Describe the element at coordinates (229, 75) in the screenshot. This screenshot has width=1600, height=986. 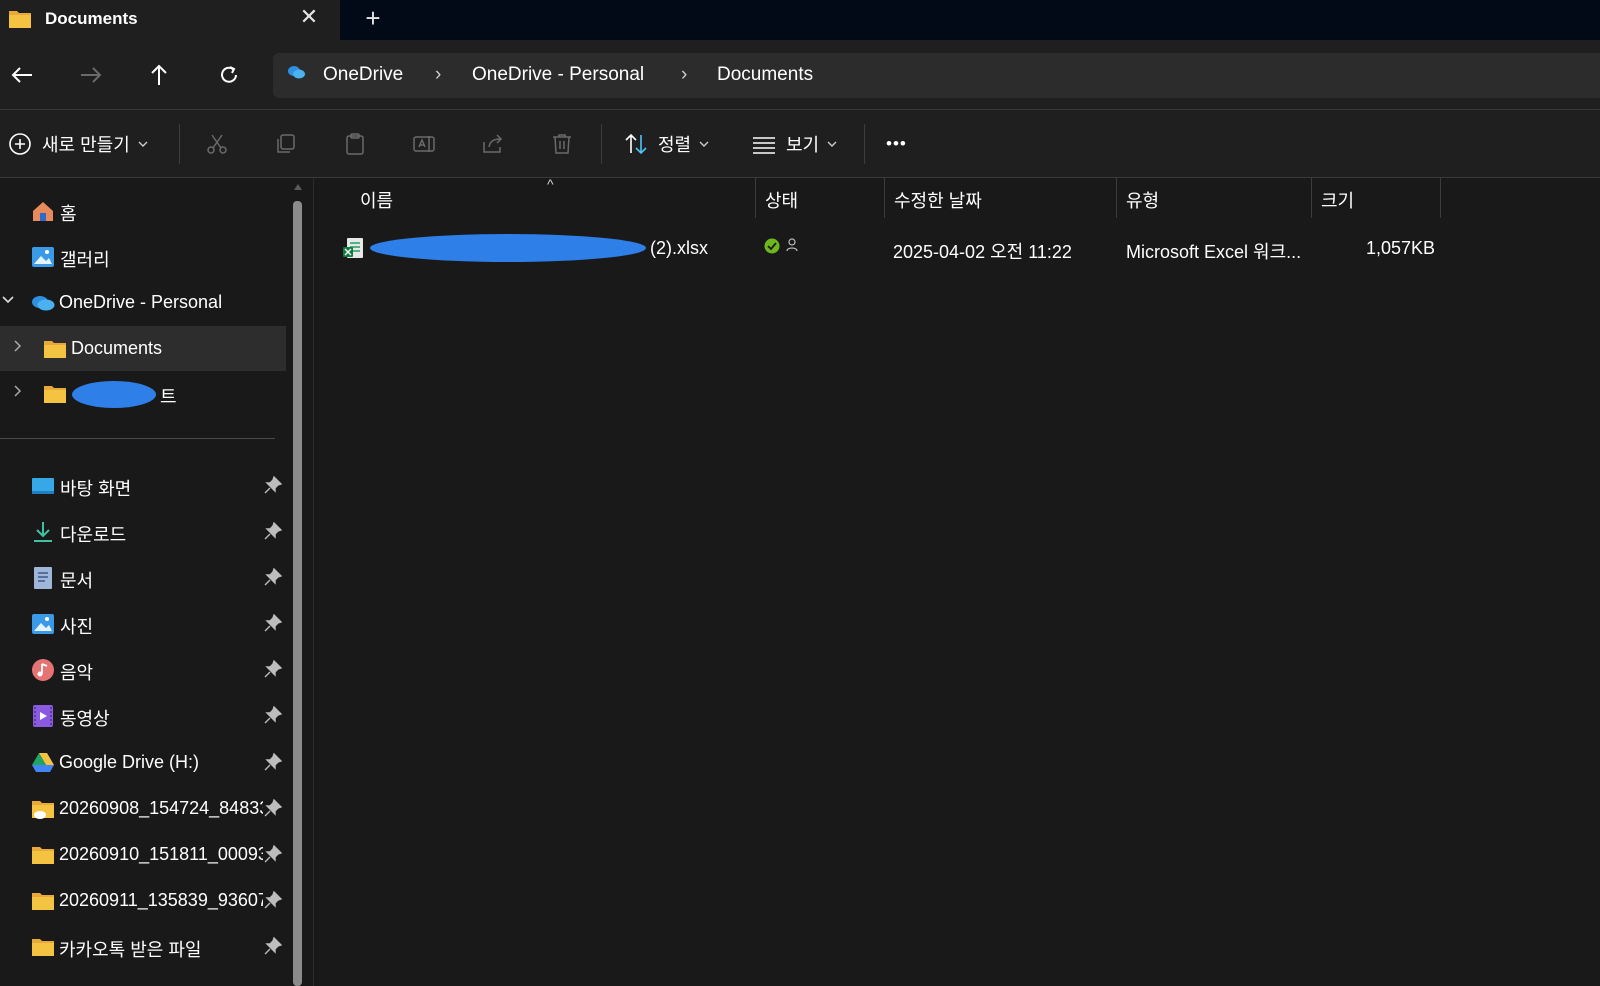
I see `refresh-button` at that location.